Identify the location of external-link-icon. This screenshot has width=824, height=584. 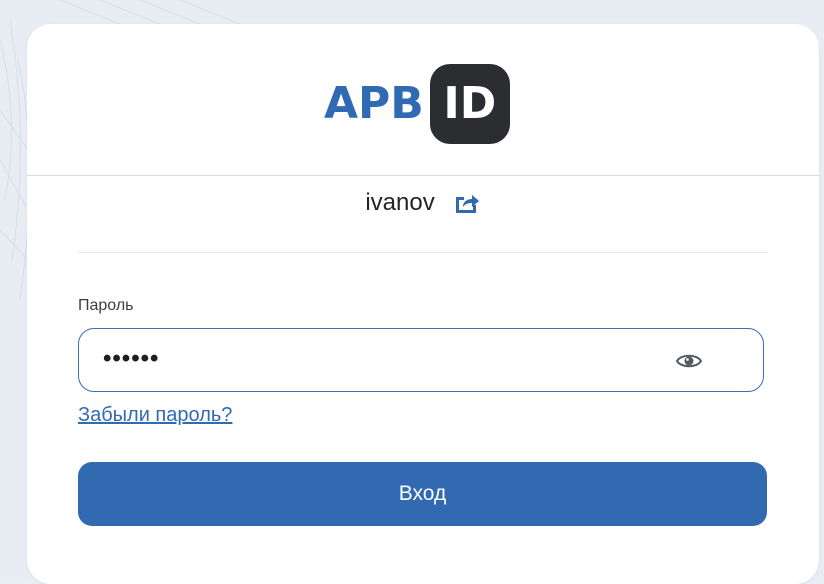
(467, 203).